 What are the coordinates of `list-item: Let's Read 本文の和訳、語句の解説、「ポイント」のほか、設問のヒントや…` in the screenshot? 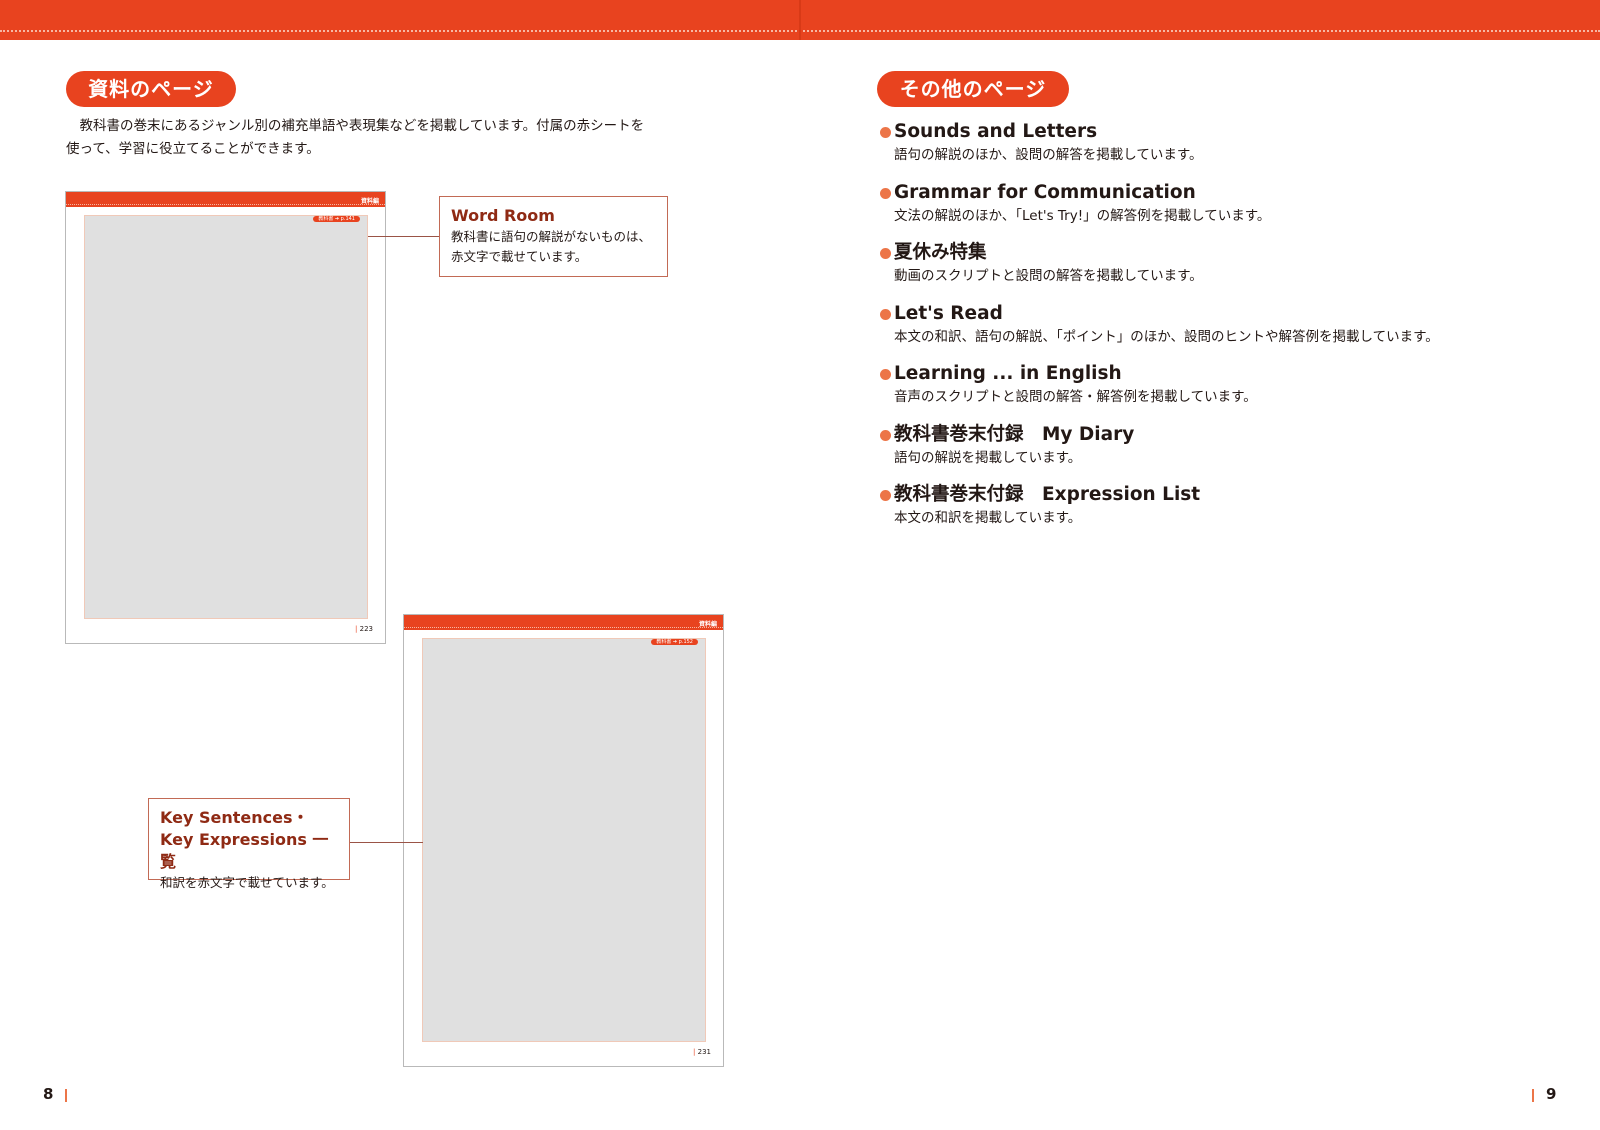 It's located at (1223, 332).